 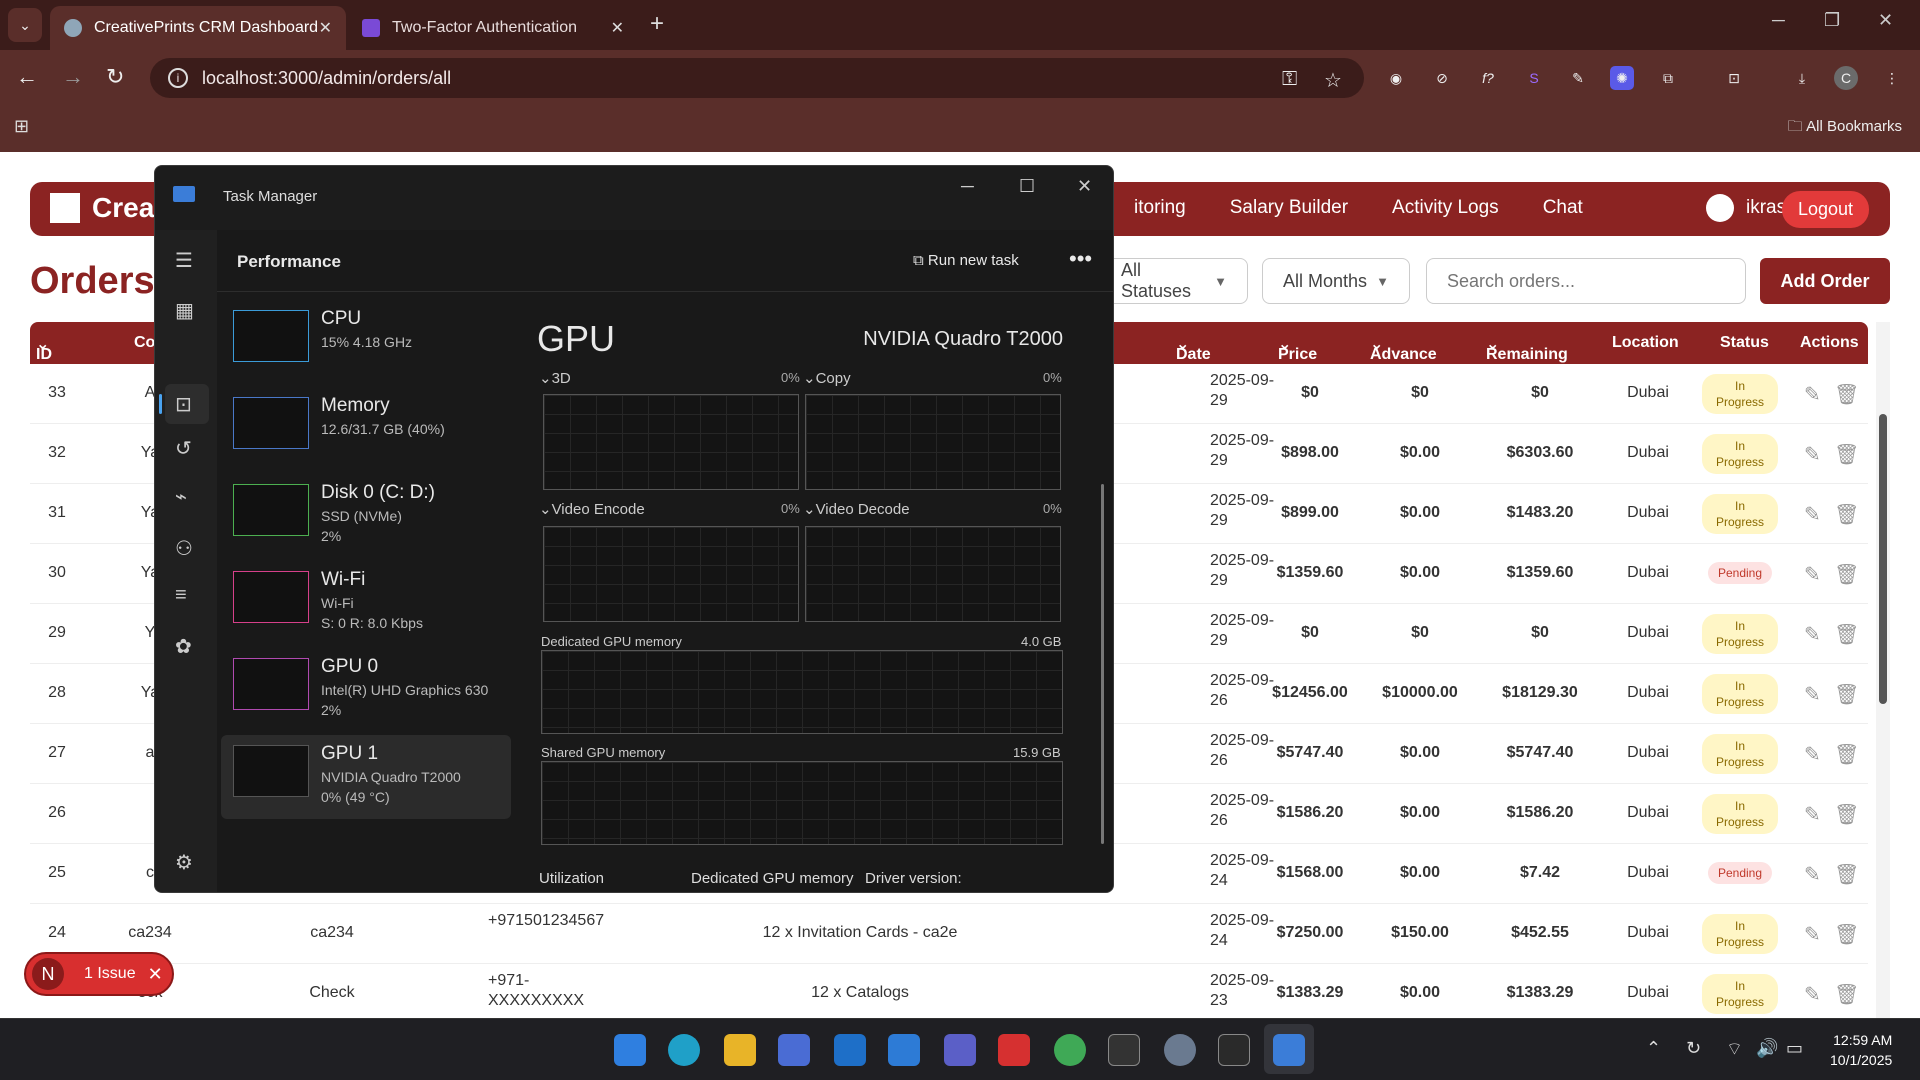 I want to click on settings-gear-icon: ⚙, so click(x=184, y=862).